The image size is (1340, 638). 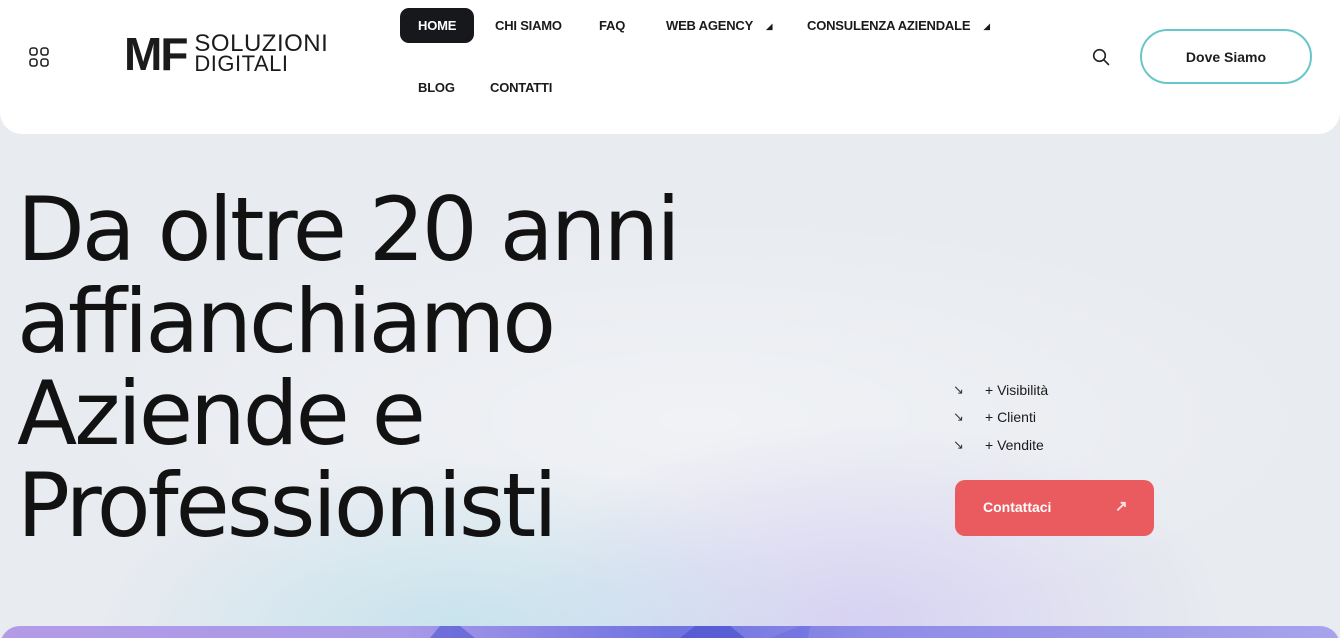 I want to click on logo-line-2: DIGITALI, so click(x=241, y=63).